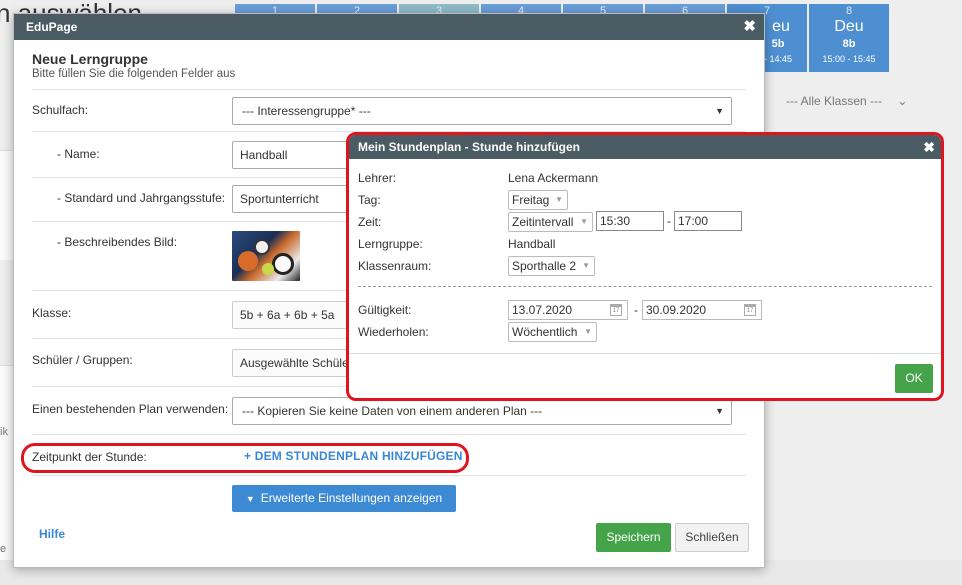  I want to click on tag-select: Freitag ▼, so click(538, 200).